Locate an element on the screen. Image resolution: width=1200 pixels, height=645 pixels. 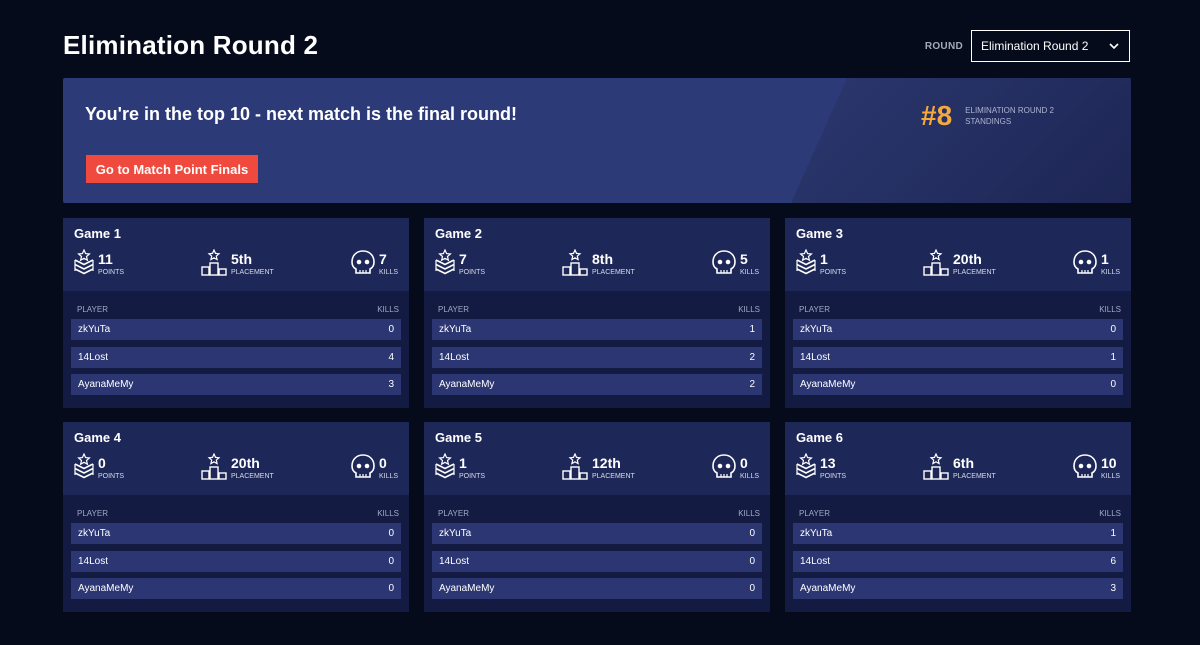
kills-stat: 0 KILLS is located at coordinates (374, 467).